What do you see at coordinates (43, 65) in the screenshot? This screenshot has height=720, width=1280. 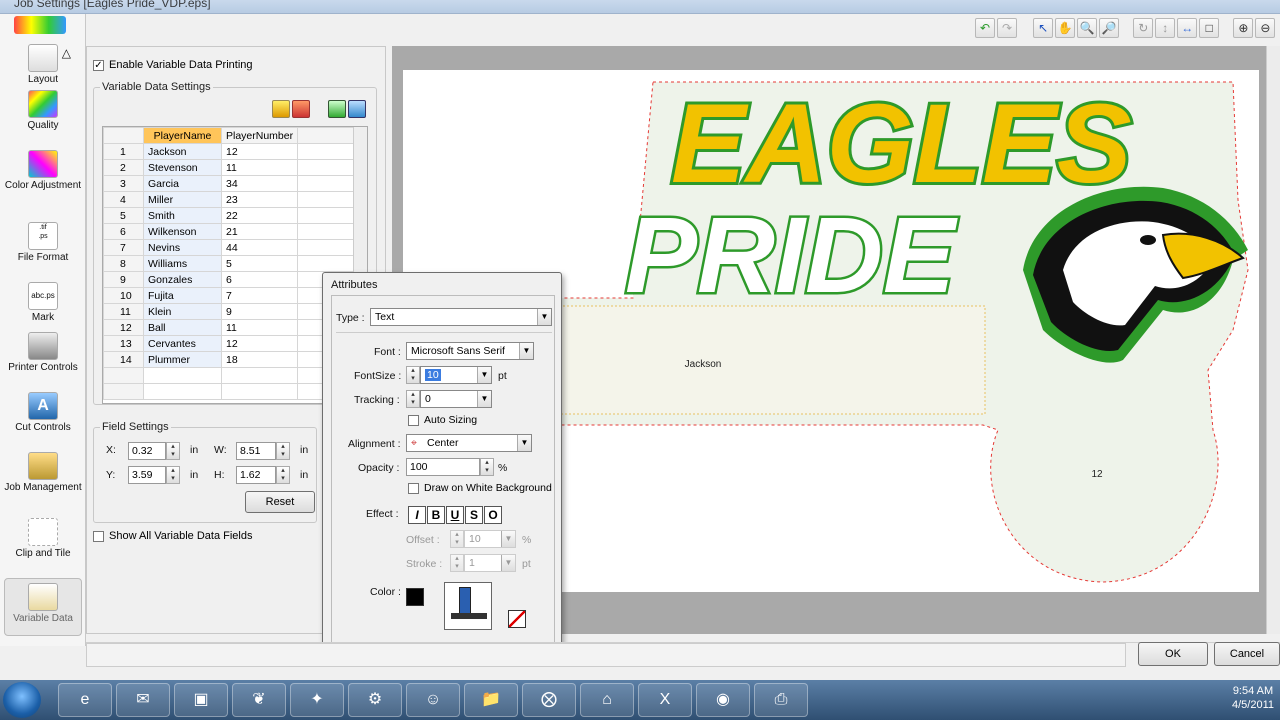 I see `sidebar-item-layout: △ Layout` at bounding box center [43, 65].